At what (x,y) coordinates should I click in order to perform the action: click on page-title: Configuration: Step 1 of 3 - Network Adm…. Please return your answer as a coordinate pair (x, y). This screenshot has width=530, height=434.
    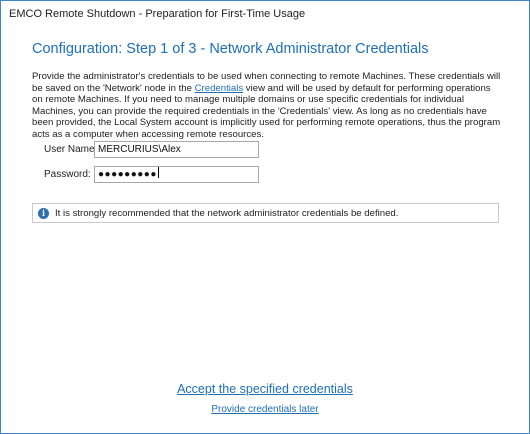
    Looking at the image, I should click on (230, 49).